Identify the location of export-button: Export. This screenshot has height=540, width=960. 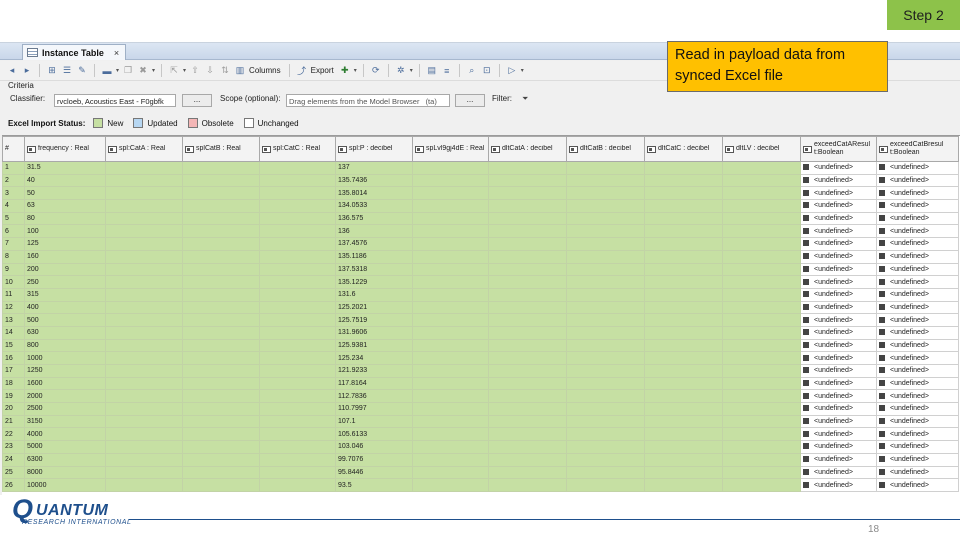
(322, 70).